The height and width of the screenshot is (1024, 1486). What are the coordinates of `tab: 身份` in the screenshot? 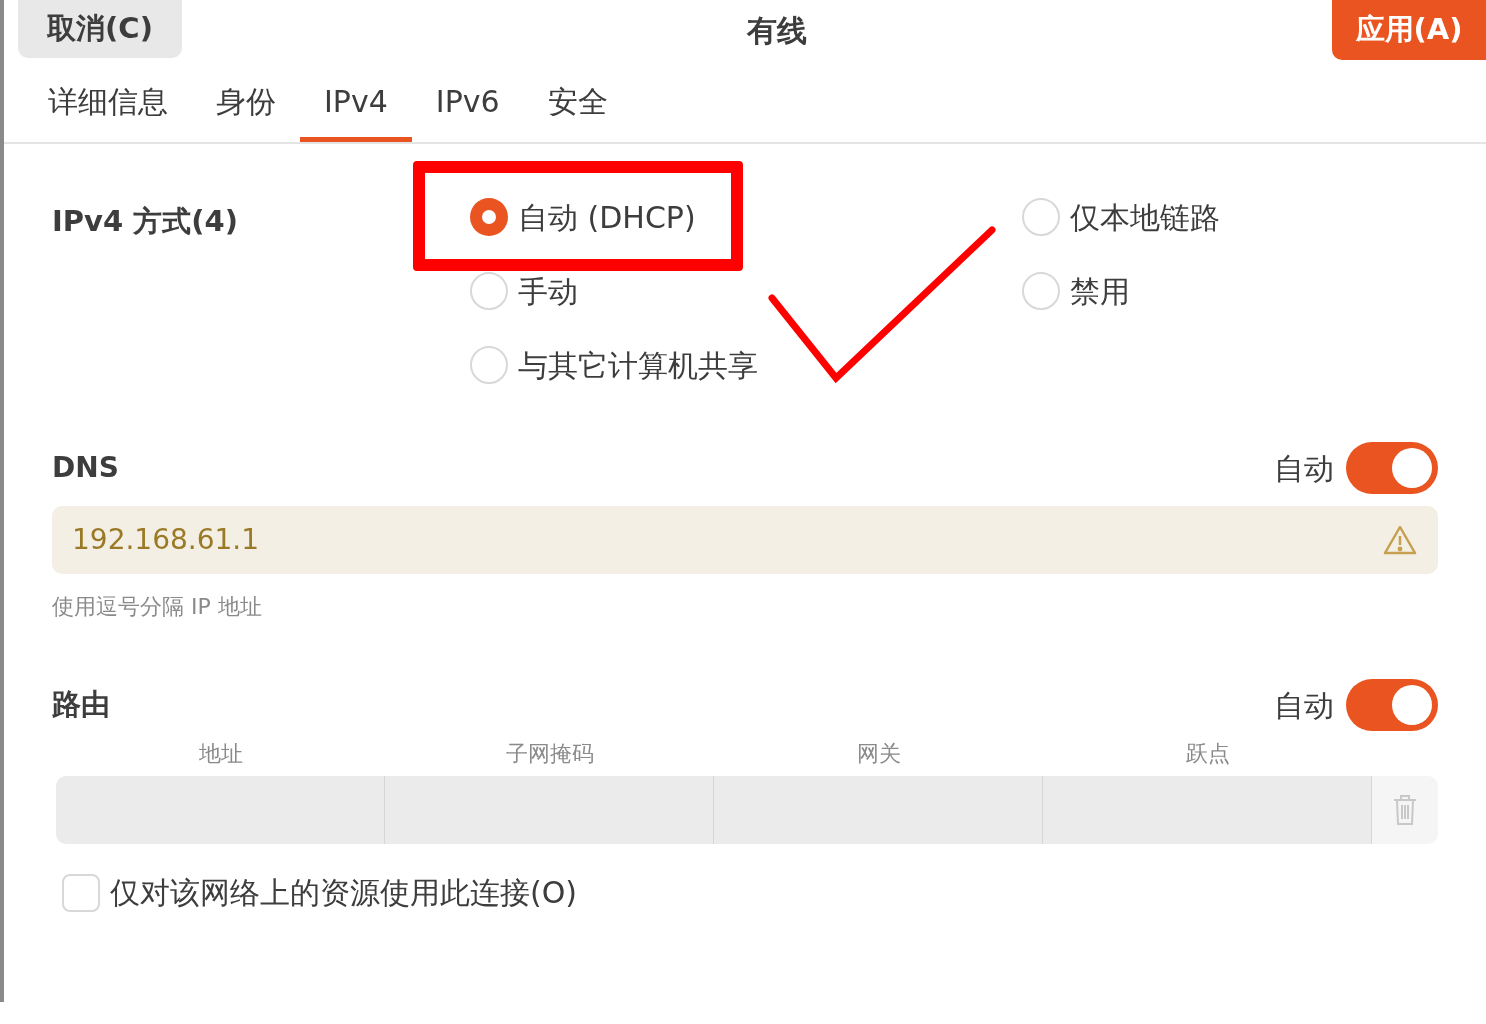 It's located at (246, 104).